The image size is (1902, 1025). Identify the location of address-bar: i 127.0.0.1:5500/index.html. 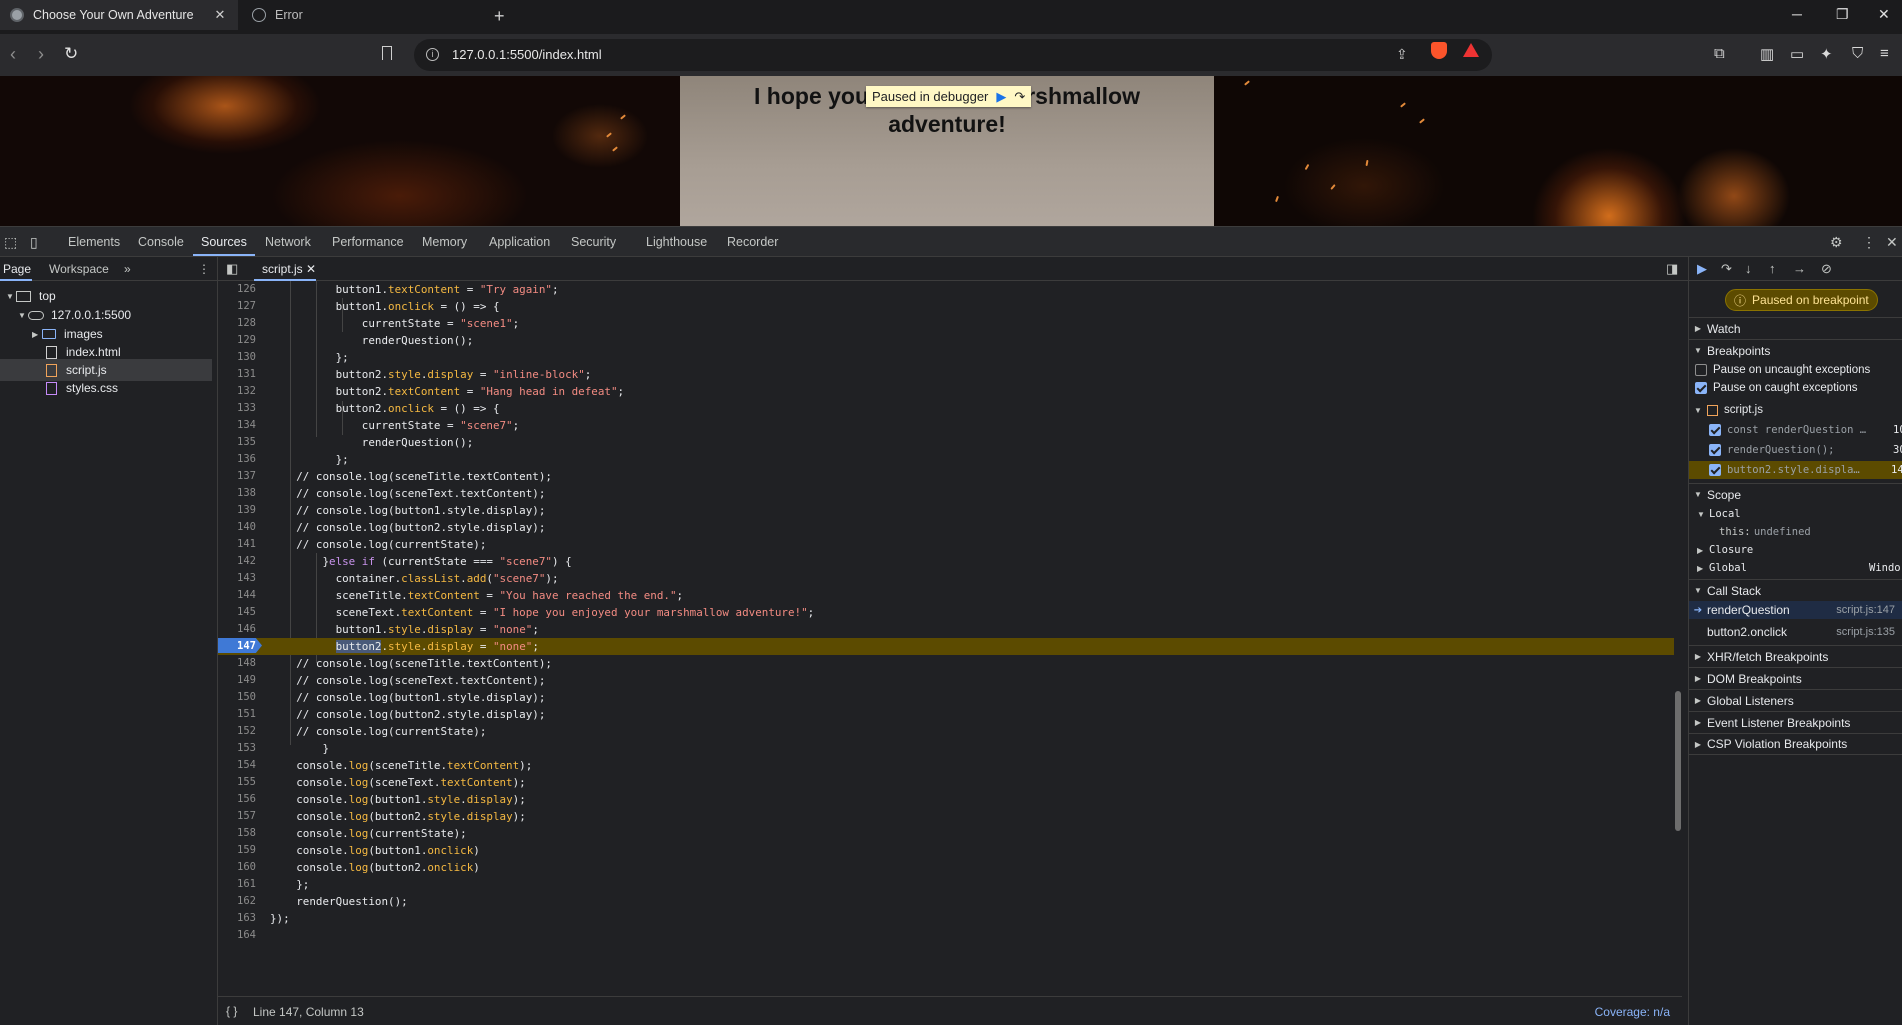
(953, 55).